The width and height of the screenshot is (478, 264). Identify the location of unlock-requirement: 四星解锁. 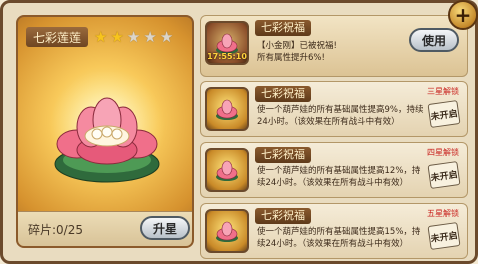
(443, 152).